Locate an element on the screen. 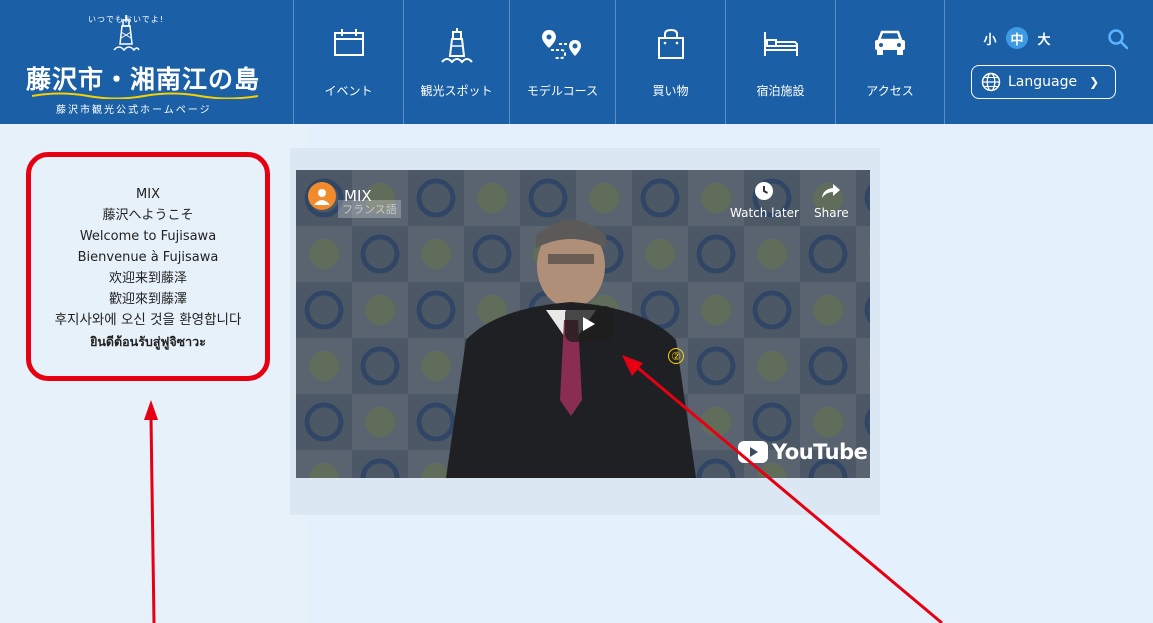 The height and width of the screenshot is (623, 1153). watch-later-button: Watch later is located at coordinates (764, 200).